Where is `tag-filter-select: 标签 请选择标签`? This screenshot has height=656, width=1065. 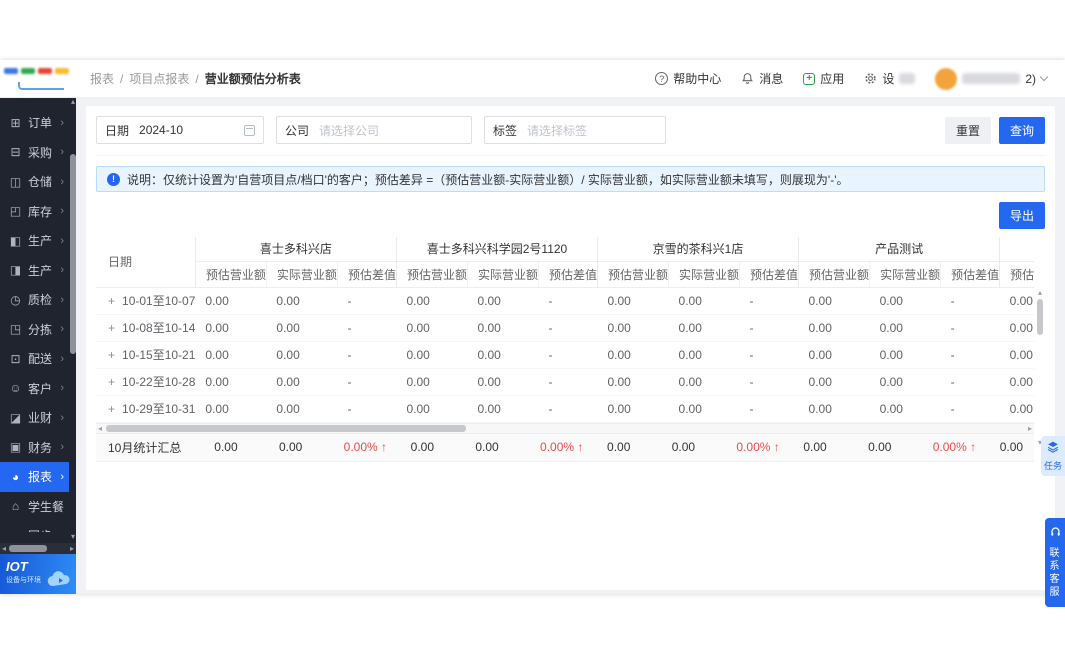
tag-filter-select: 标签 请选择标签 is located at coordinates (575, 130).